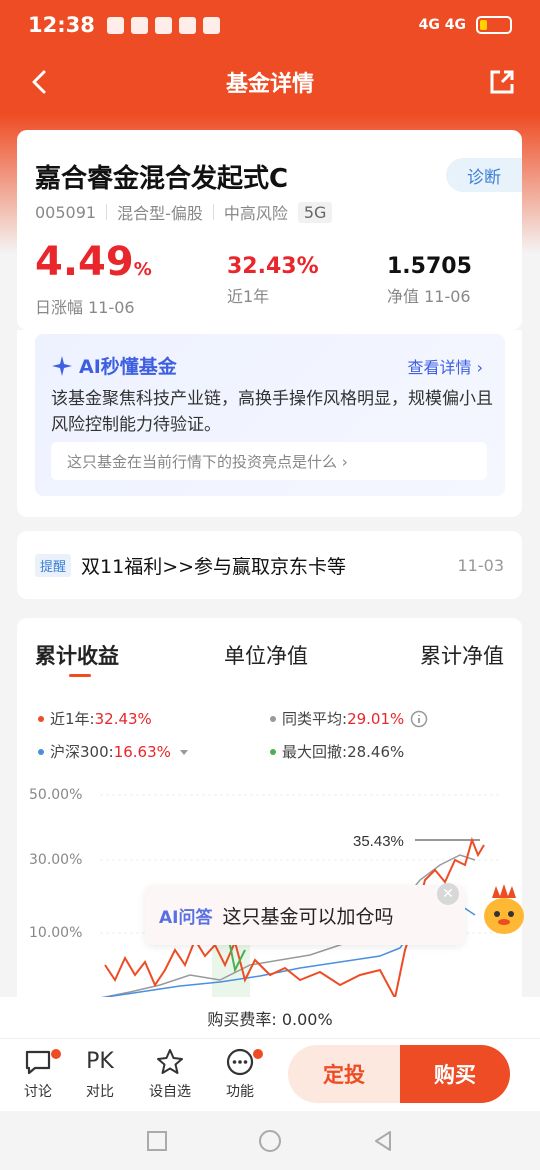 Image resolution: width=540 pixels, height=1170 pixels. I want to click on system-nav-bar, so click(270, 1140).